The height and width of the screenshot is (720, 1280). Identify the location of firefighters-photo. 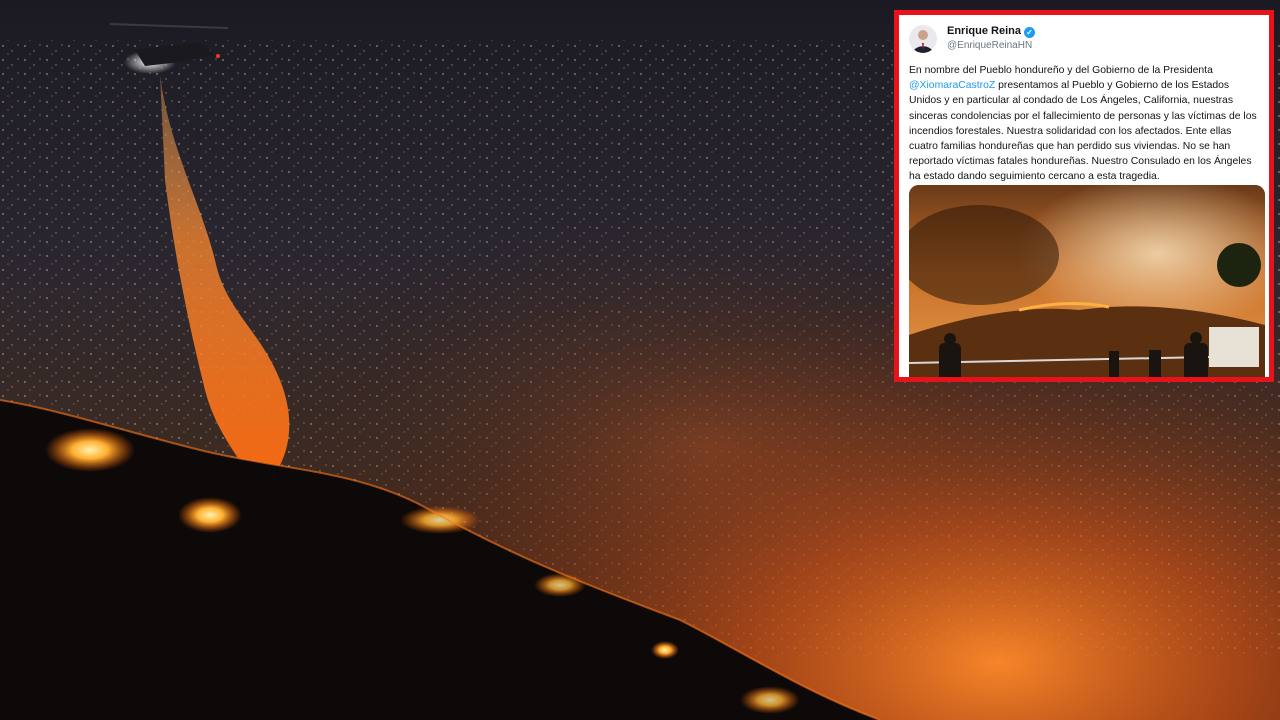
(1087, 281).